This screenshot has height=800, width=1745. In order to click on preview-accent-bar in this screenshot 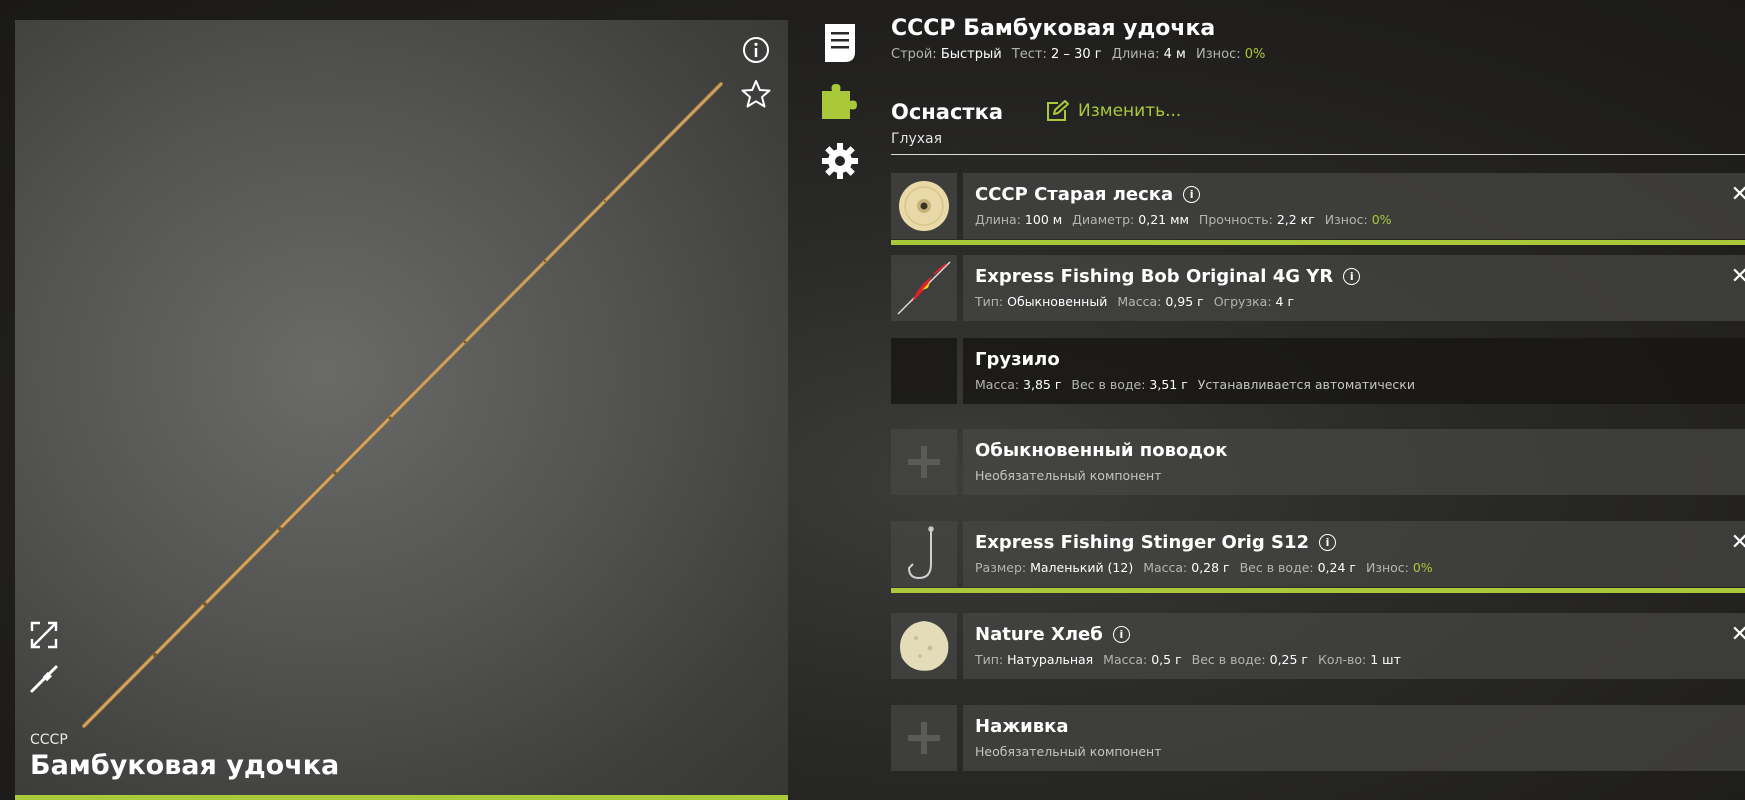, I will do `click(401, 797)`.